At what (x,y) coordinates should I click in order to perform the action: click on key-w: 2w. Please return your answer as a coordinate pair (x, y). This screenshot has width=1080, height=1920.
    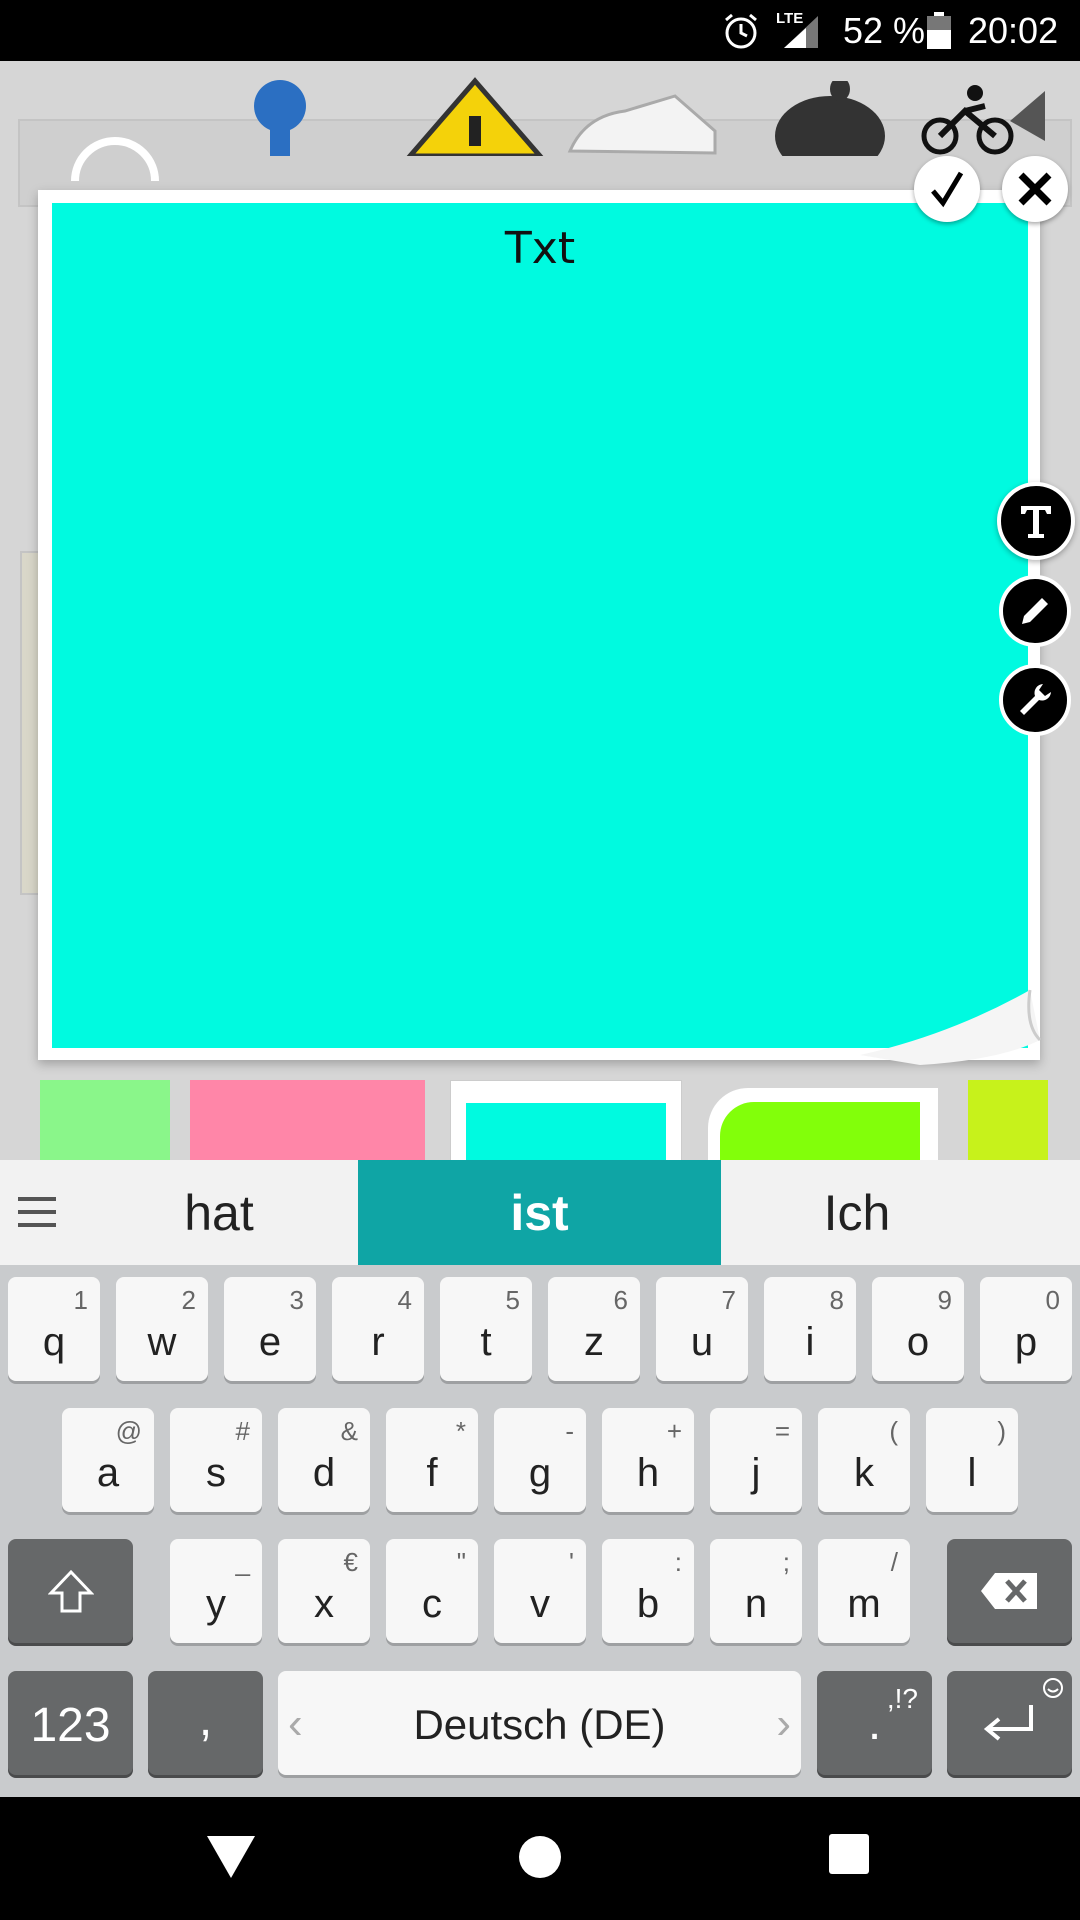
    Looking at the image, I should click on (162, 1329).